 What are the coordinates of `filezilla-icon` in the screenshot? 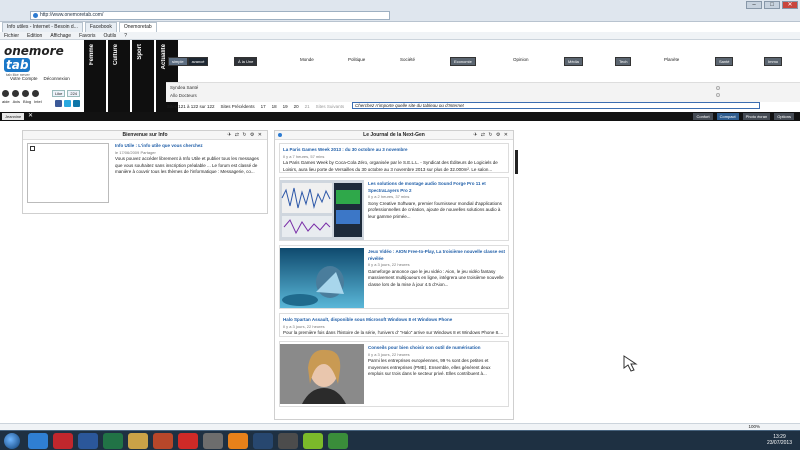 It's located at (188, 441).